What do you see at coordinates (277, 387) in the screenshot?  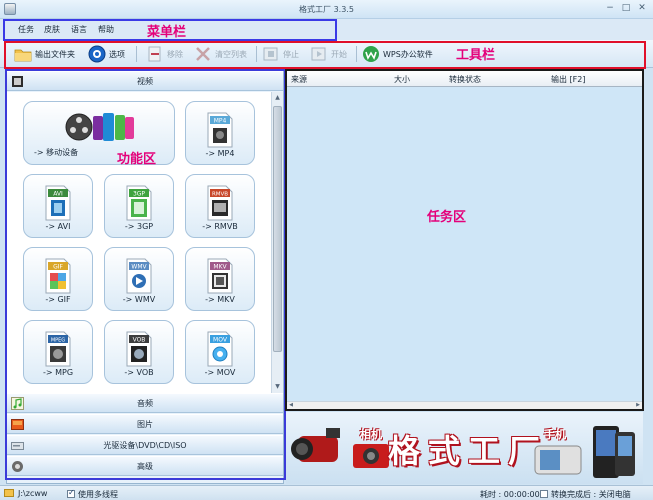 I see `scroll-down-icon: ▼` at bounding box center [277, 387].